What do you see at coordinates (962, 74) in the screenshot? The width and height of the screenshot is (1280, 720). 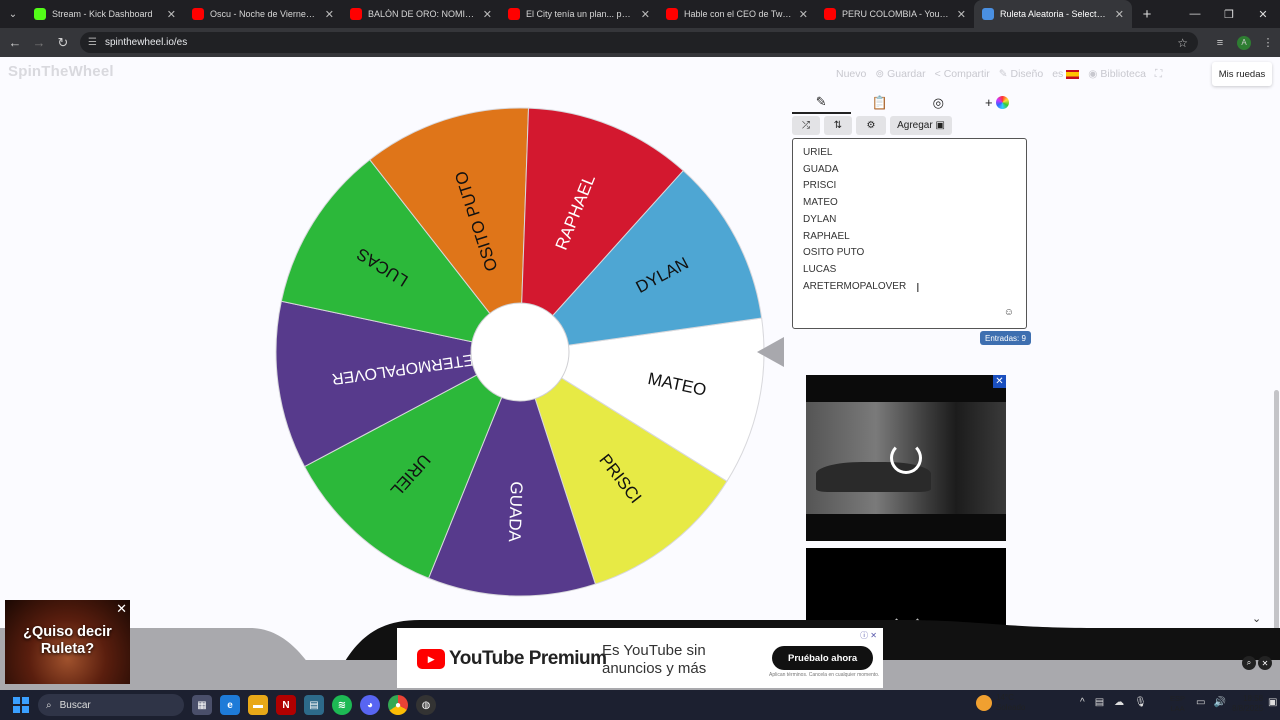 I see `share-button: < Compartir` at bounding box center [962, 74].